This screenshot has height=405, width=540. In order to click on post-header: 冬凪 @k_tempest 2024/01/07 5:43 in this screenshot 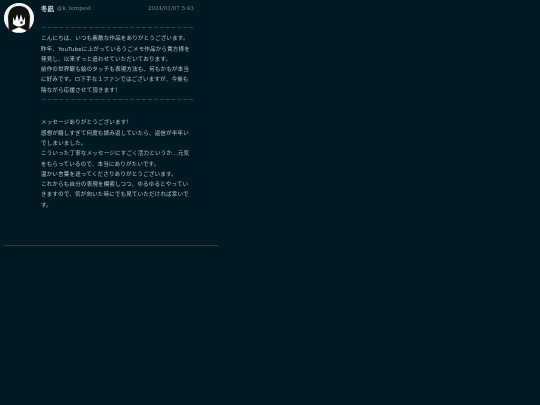, I will do `click(129, 11)`.